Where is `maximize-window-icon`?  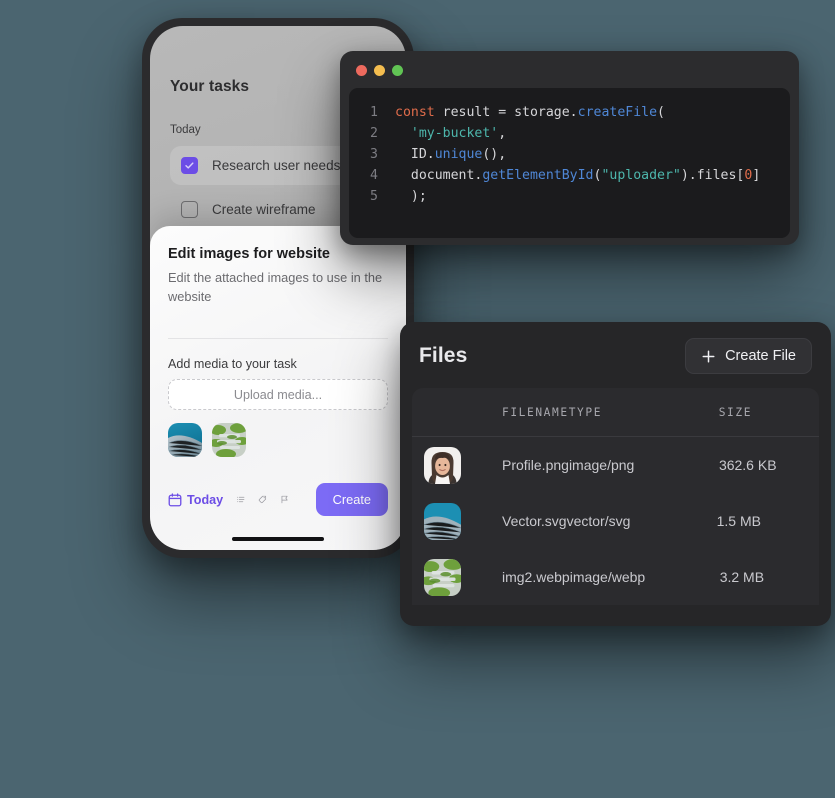 maximize-window-icon is located at coordinates (397, 70).